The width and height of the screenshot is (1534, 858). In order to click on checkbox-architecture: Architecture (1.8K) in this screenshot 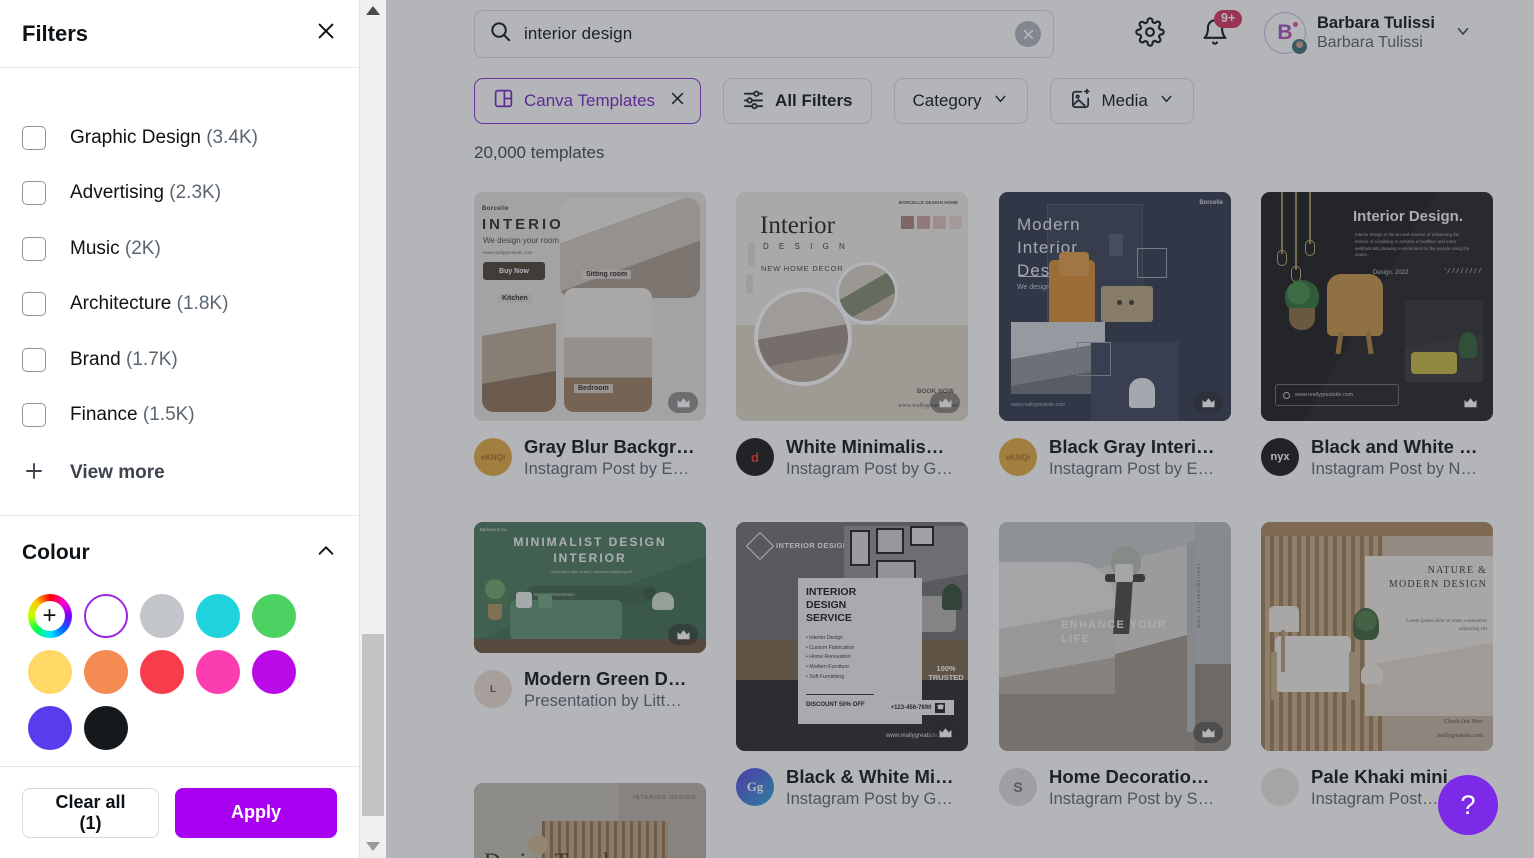, I will do `click(179, 305)`.